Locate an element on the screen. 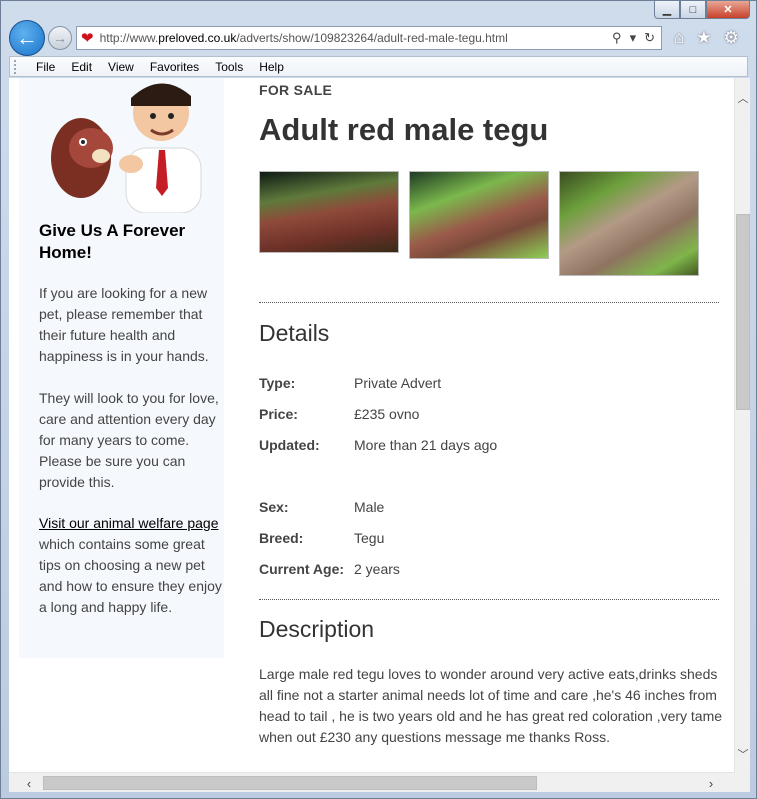  horizontal-scrollbar: ‹ › is located at coordinates (371, 782).